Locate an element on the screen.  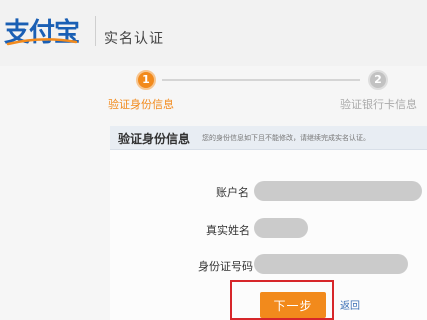
step-connector-line is located at coordinates (261, 80).